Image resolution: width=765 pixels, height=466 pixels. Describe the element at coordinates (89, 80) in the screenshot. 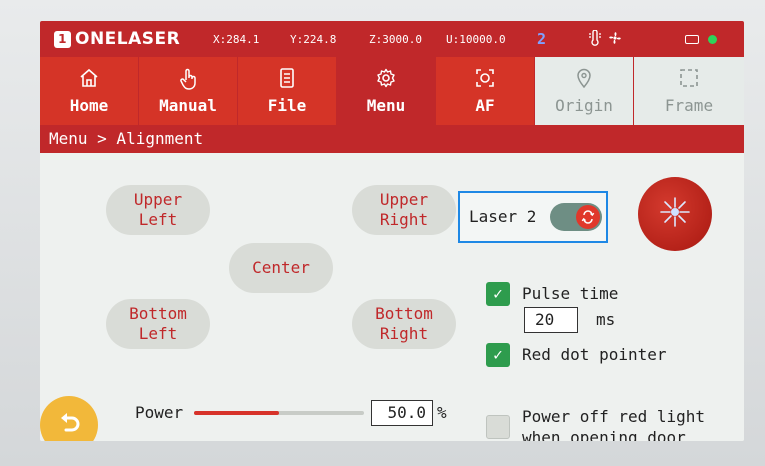

I see `home-icon` at that location.